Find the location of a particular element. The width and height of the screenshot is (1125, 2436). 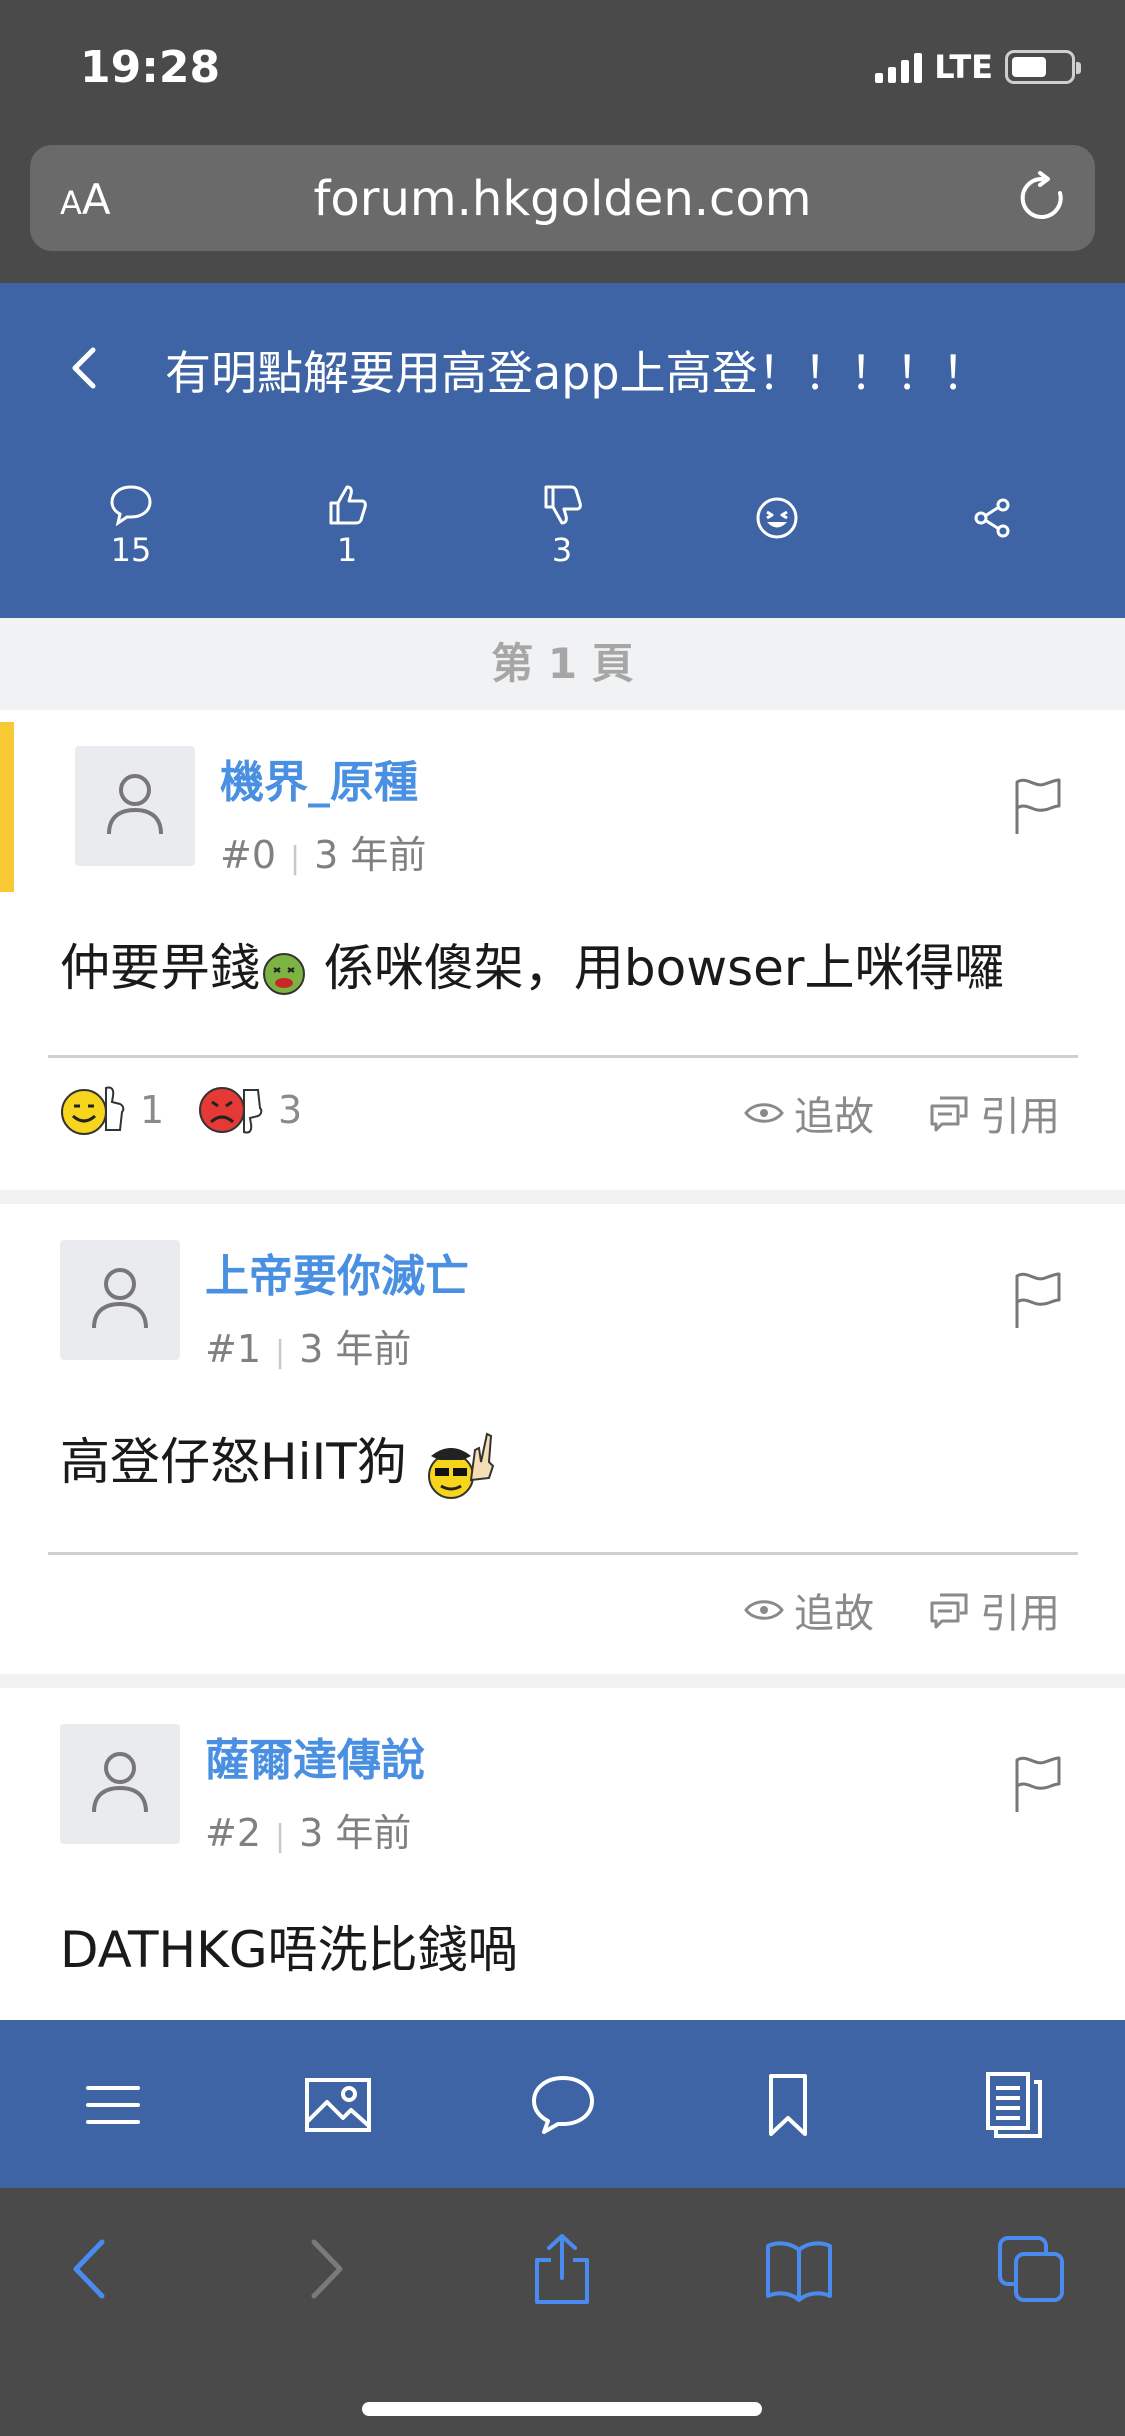

bookmarks-book-icon is located at coordinates (799, 2269).